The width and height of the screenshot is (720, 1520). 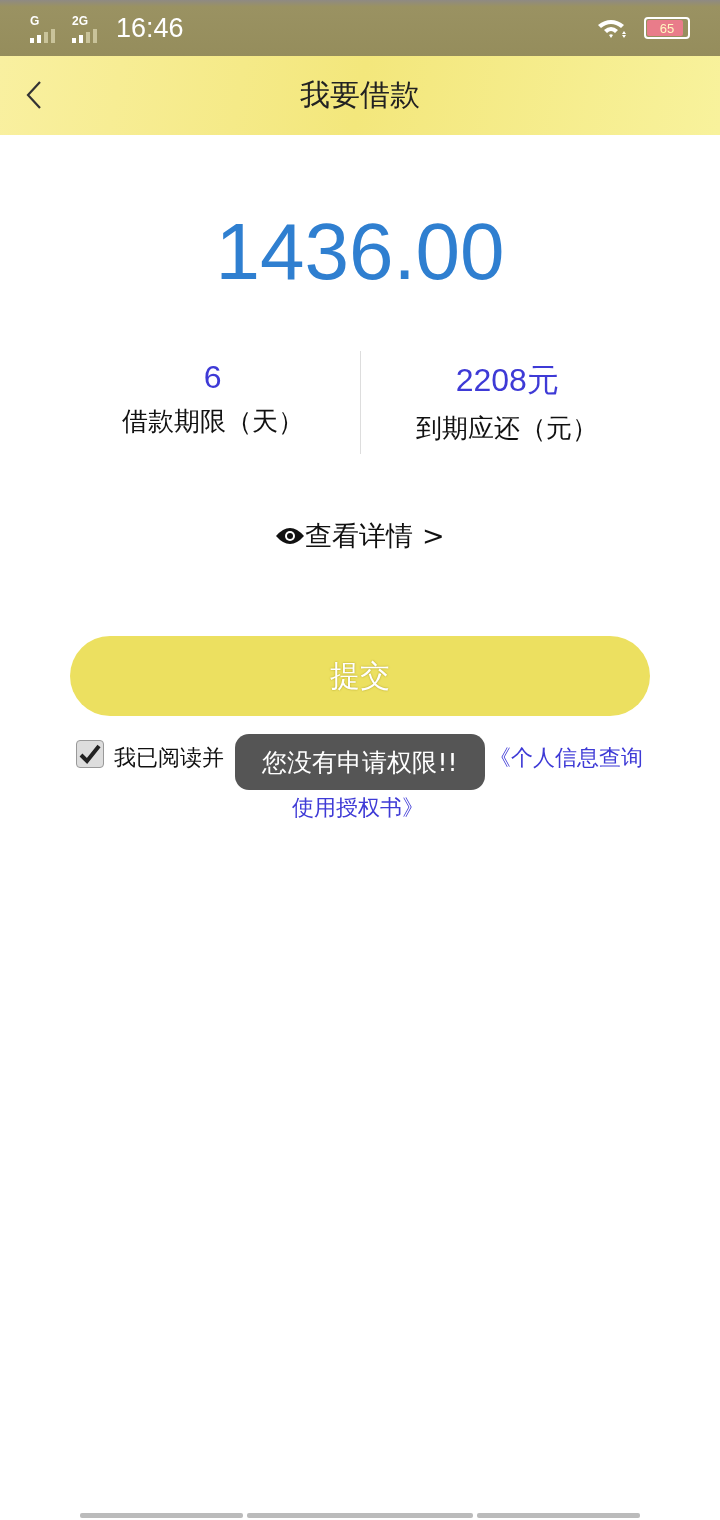 I want to click on agreement-link: 使用授权书》, so click(x=358, y=807).